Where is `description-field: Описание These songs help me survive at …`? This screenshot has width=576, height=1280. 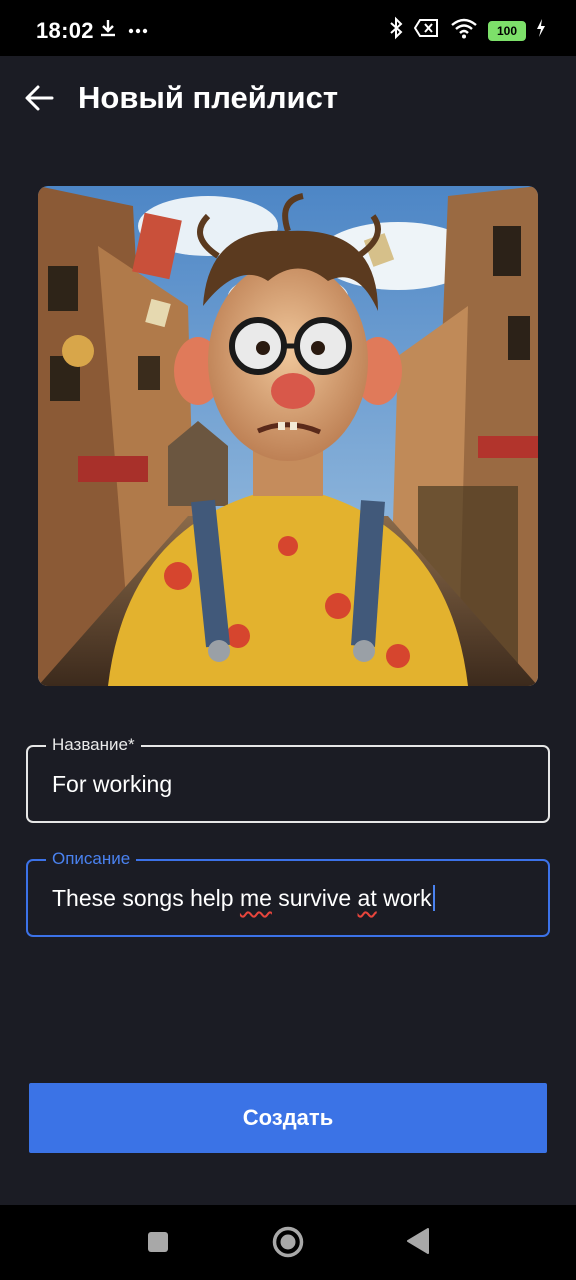 description-field: Описание These songs help me survive at … is located at coordinates (288, 893).